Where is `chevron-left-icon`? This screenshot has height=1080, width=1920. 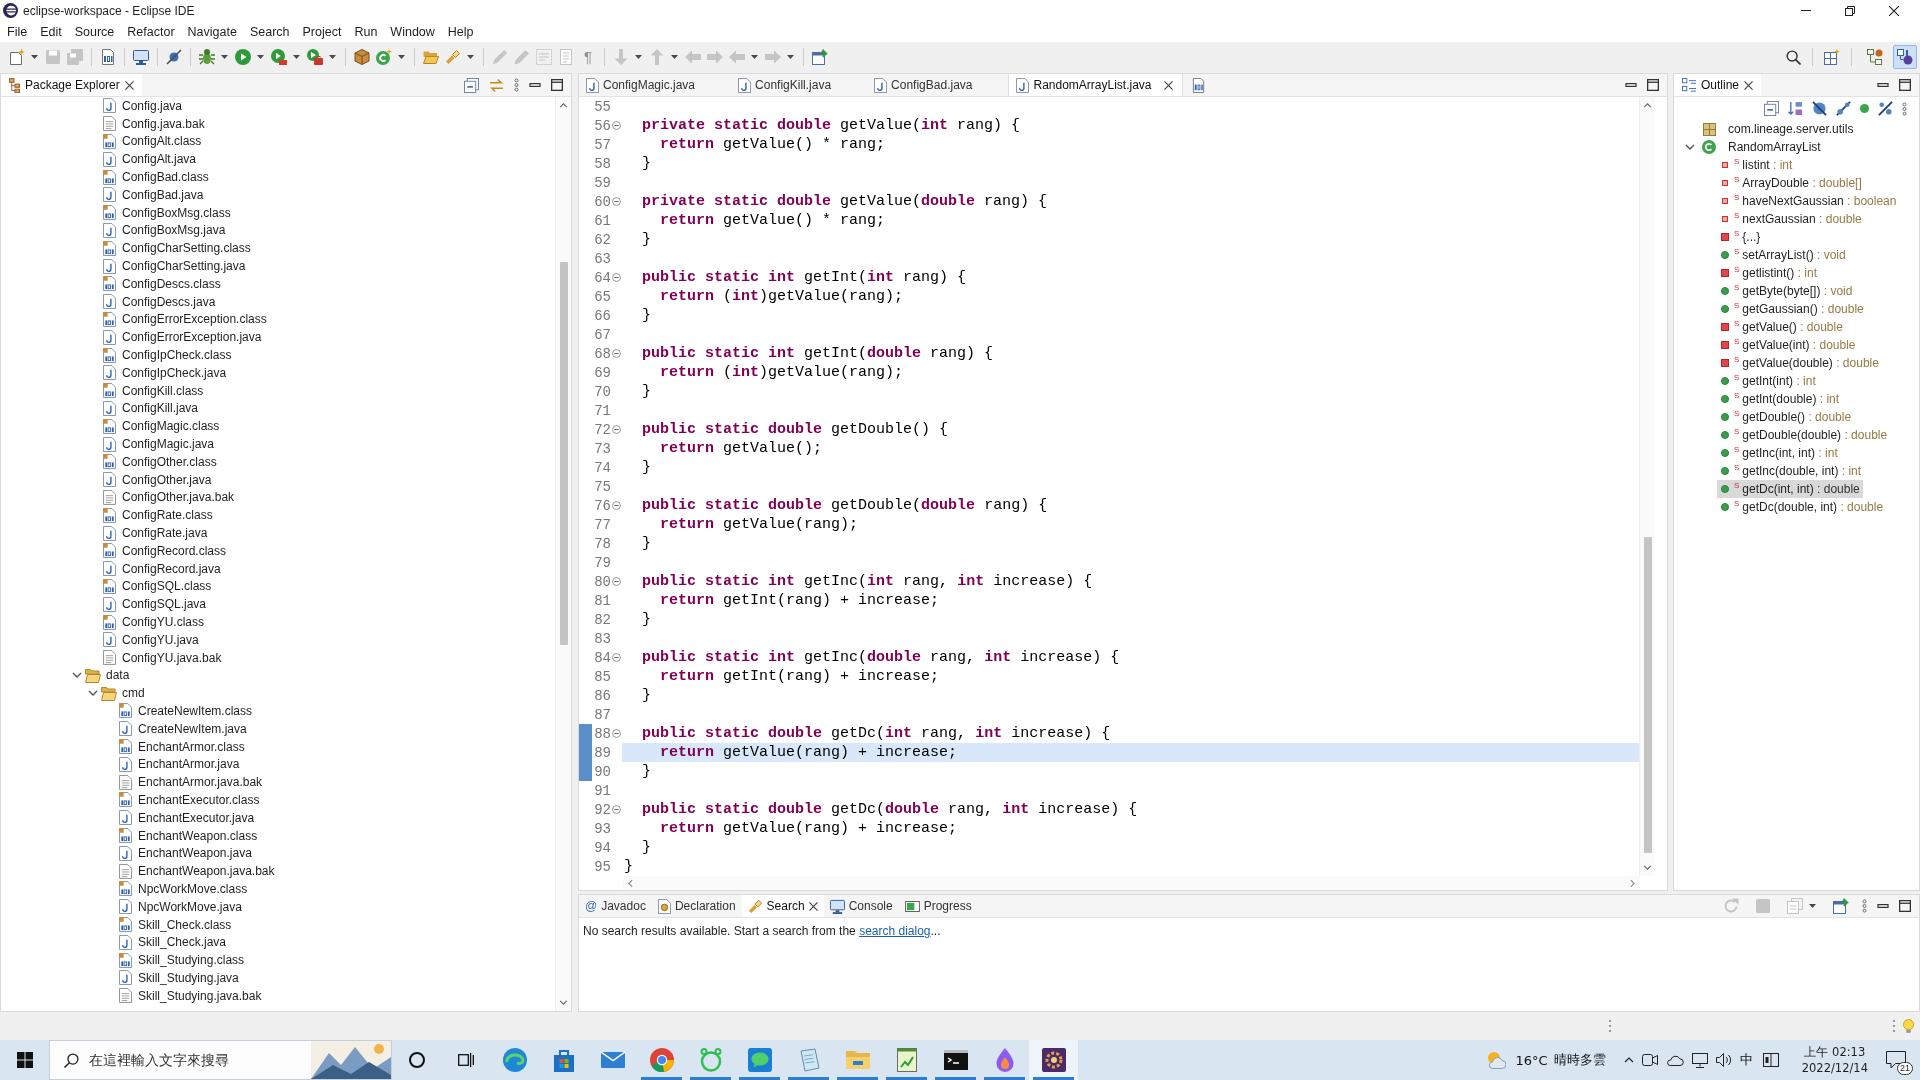 chevron-left-icon is located at coordinates (630, 883).